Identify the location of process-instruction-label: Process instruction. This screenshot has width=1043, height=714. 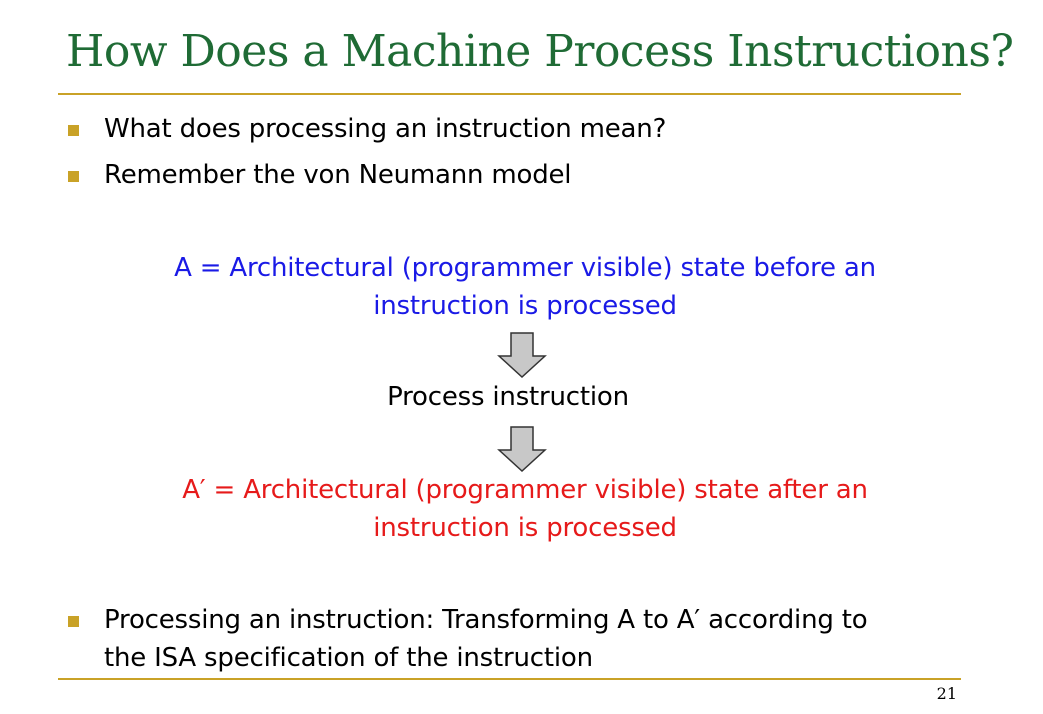
(508, 397).